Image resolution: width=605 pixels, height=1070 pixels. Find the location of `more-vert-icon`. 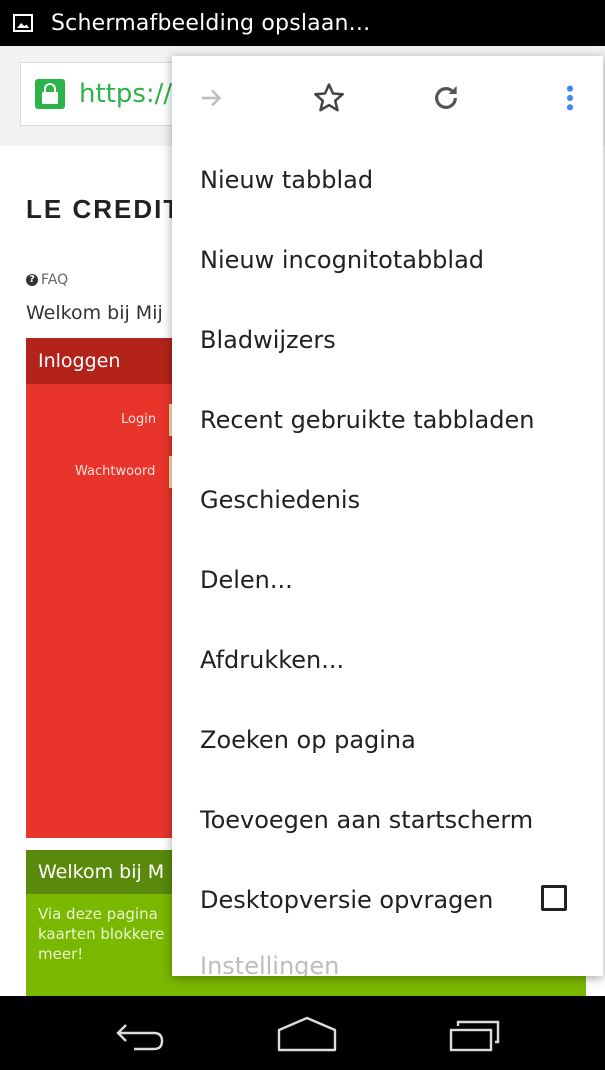

more-vert-icon is located at coordinates (570, 98).